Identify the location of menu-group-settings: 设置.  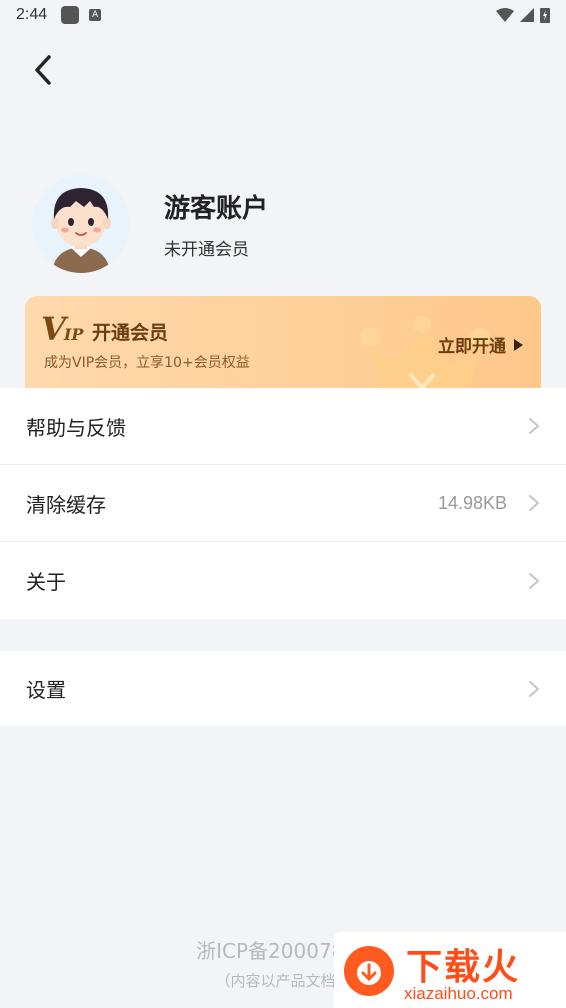
(283, 688).